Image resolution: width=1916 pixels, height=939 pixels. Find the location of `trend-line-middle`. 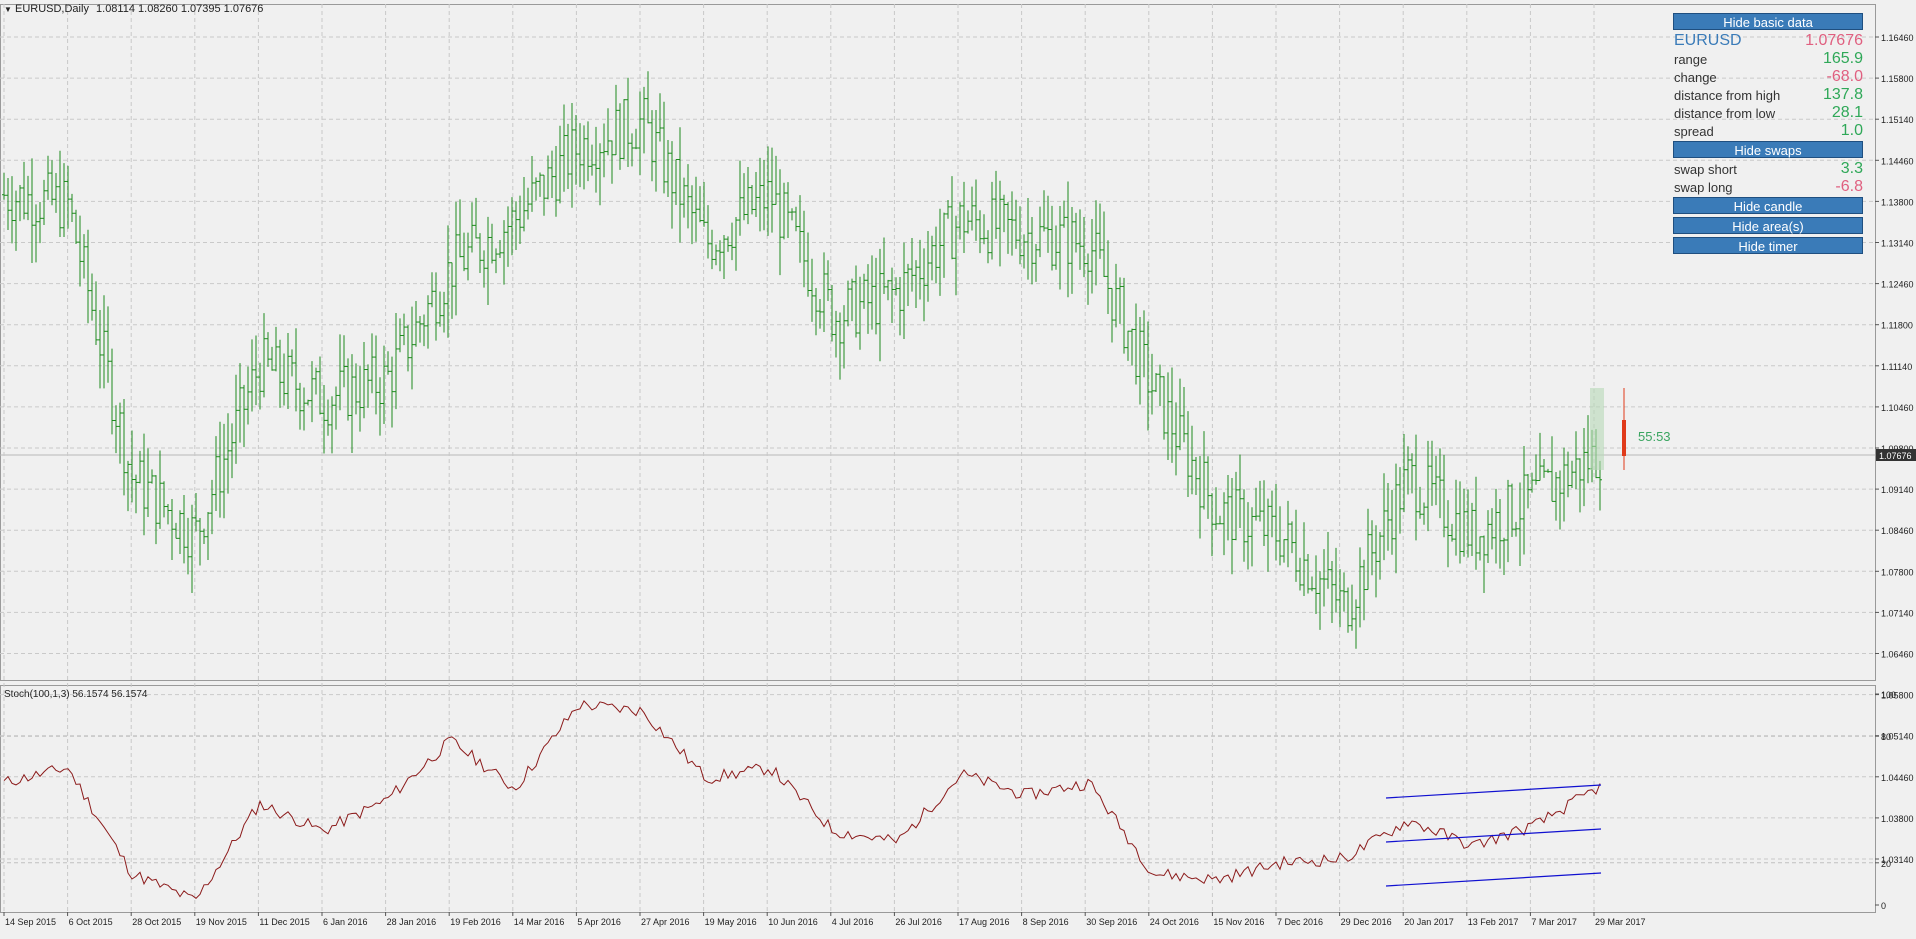

trend-line-middle is located at coordinates (1493, 835).